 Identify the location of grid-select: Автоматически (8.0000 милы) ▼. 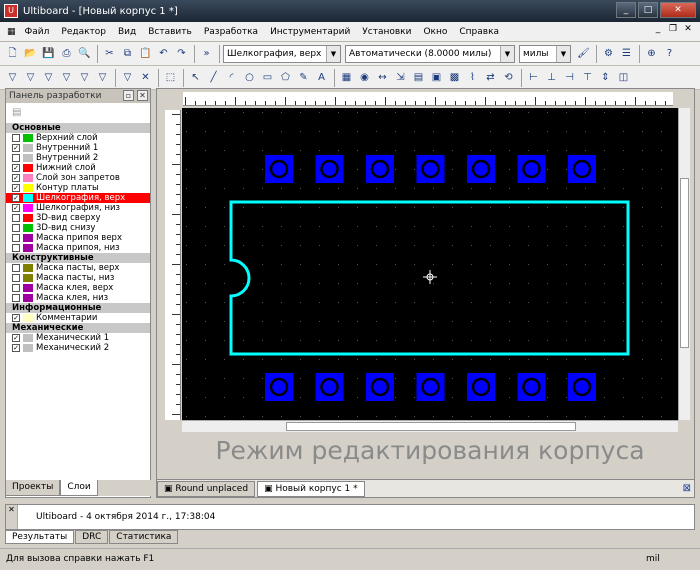
(430, 53).